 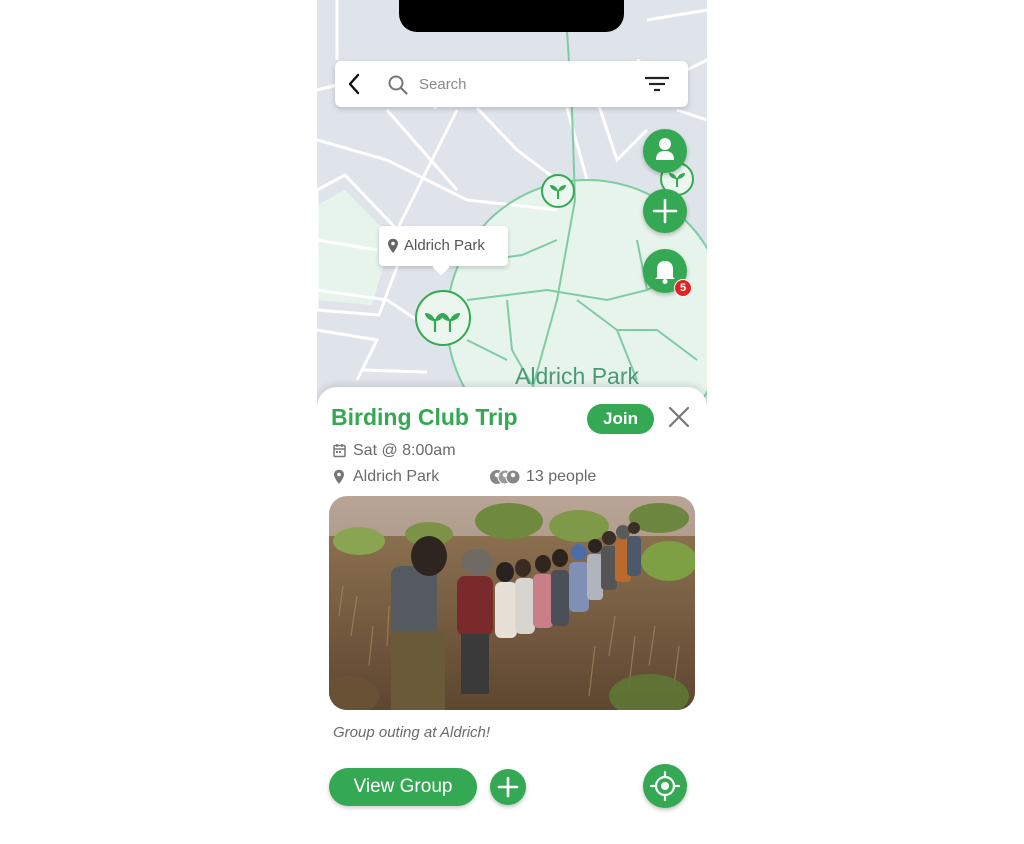 I want to click on search-icon, so click(x=398, y=85).